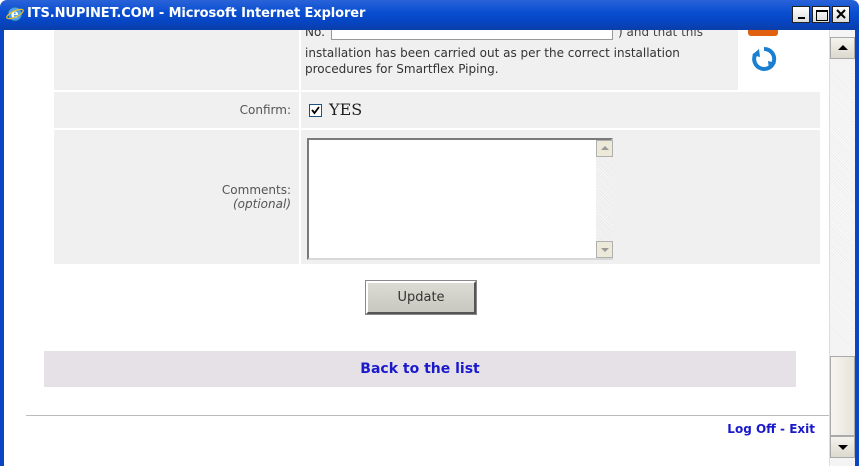 The height and width of the screenshot is (466, 859). What do you see at coordinates (15, 14) in the screenshot?
I see `internet-explorer-icon: e` at bounding box center [15, 14].